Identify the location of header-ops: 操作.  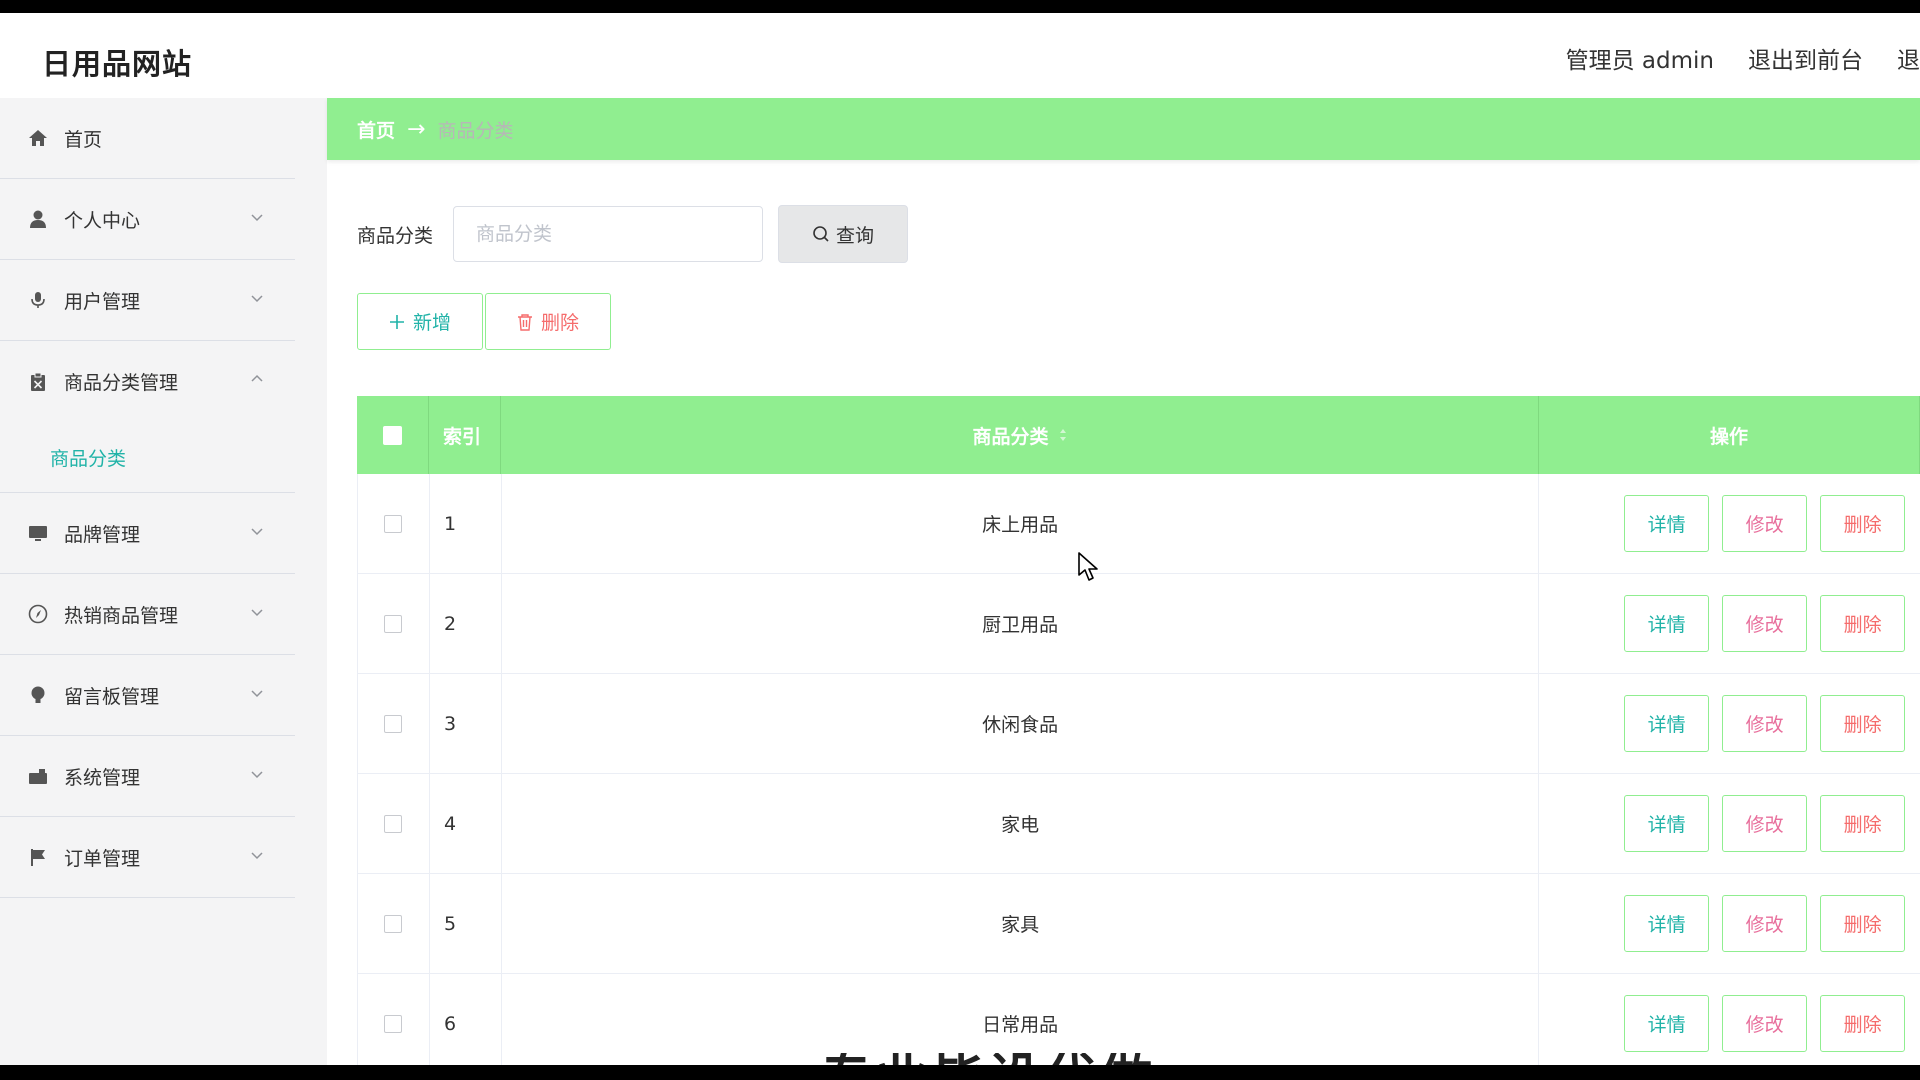
(1729, 435).